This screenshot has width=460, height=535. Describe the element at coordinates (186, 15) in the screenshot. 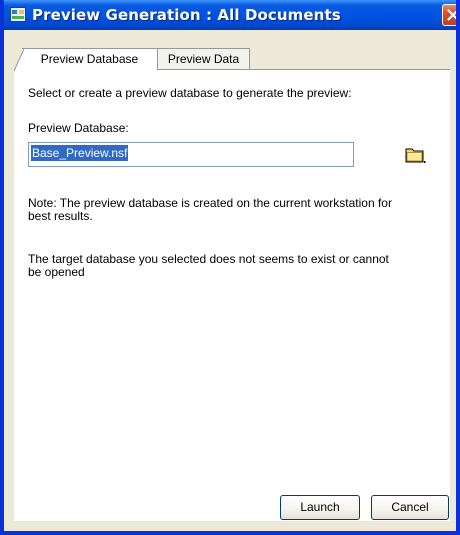

I see `window-title: Preview Generation : All Documents` at that location.